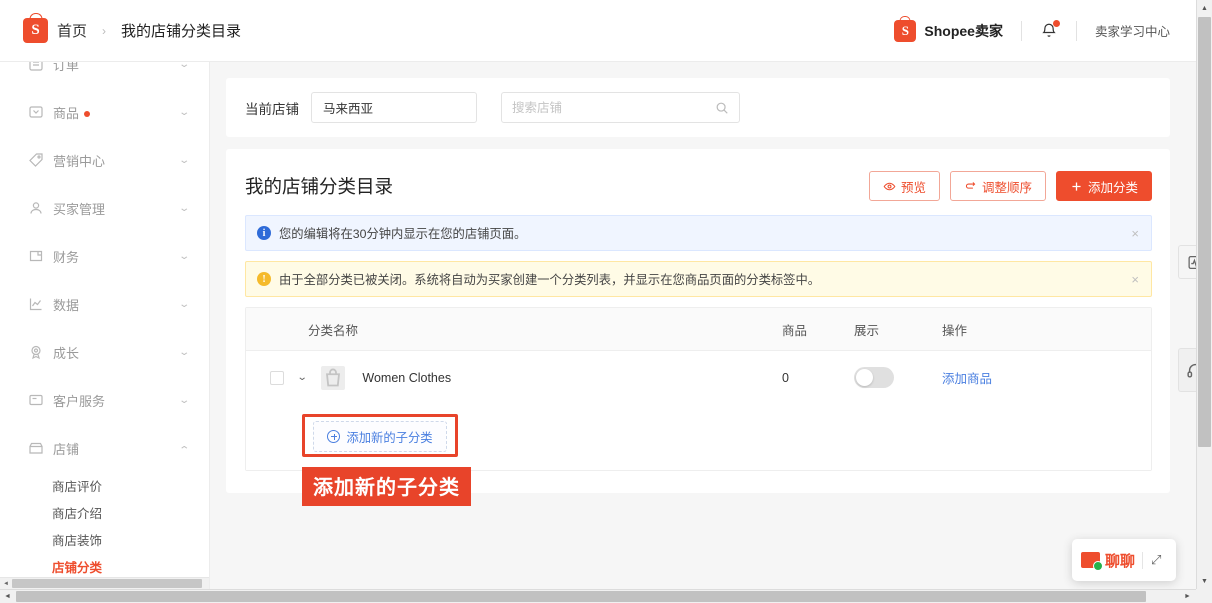 Image resolution: width=1212 pixels, height=603 pixels. I want to click on chat-widget: 聊聊 ⤢, so click(1124, 560).